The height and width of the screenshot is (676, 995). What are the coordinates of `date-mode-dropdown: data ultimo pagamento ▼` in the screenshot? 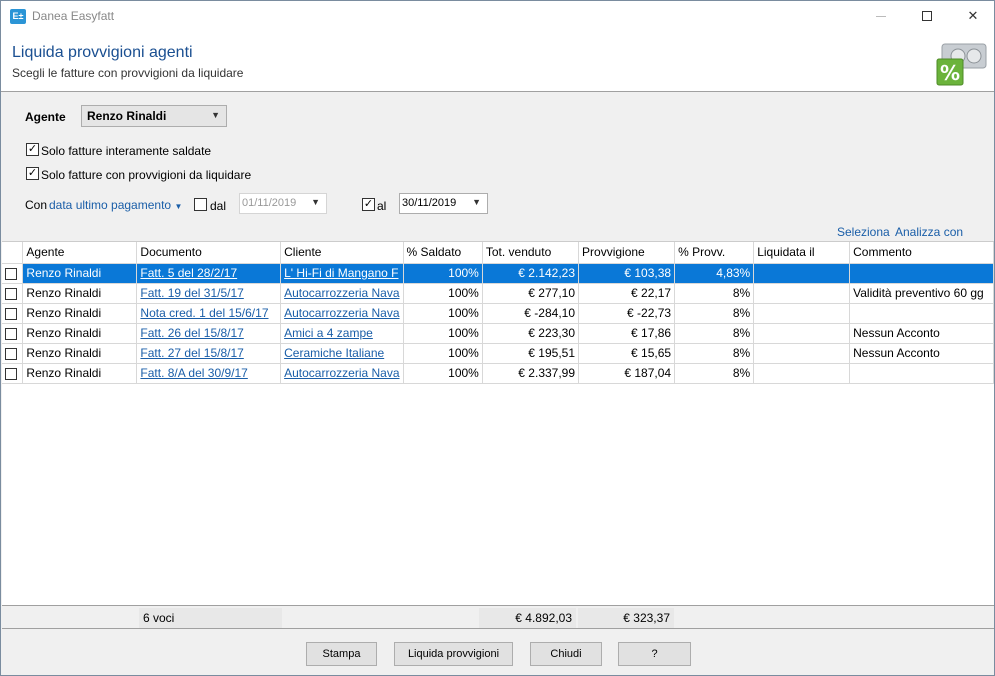 It's located at (115, 205).